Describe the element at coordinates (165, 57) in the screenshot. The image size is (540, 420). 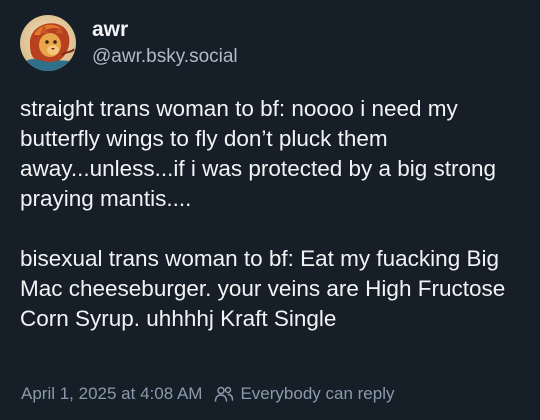
I see `author-handle: @awr.bsky.social` at that location.